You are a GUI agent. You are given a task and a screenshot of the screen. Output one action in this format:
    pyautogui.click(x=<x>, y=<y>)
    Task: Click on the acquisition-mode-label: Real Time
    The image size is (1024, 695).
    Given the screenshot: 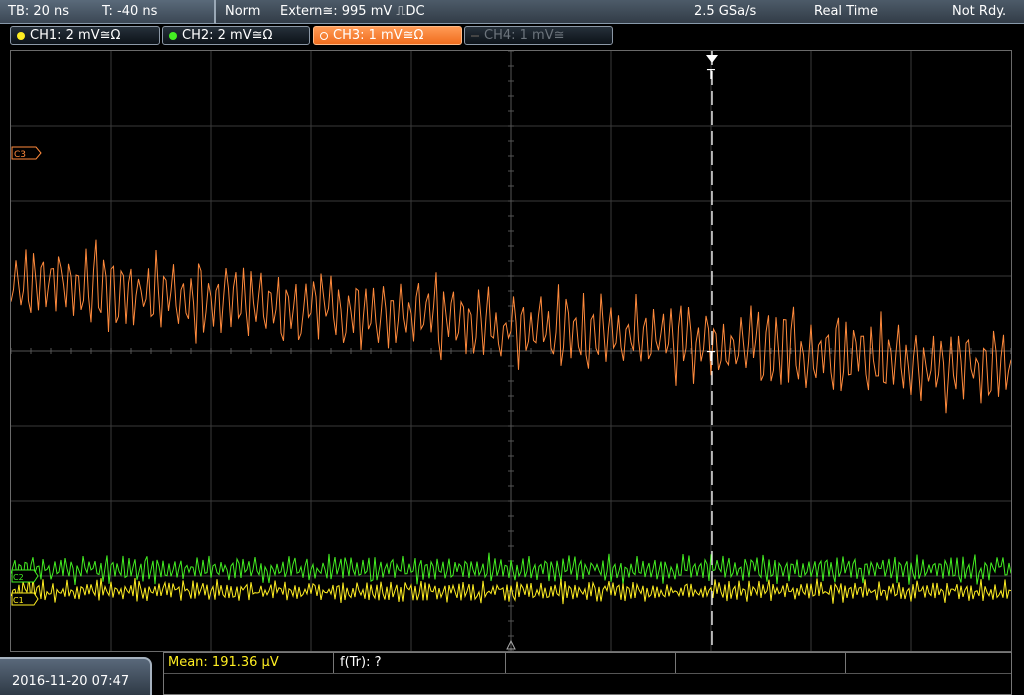 What is the action you would take?
    pyautogui.click(x=846, y=11)
    